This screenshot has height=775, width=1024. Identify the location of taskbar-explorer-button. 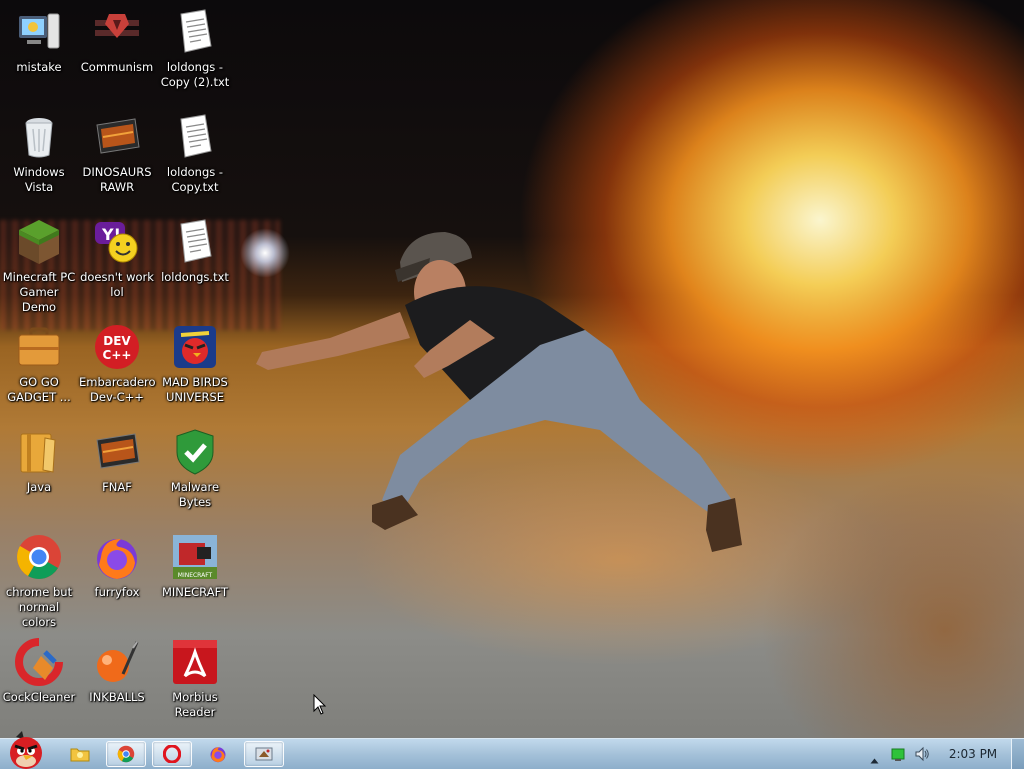
(80, 754).